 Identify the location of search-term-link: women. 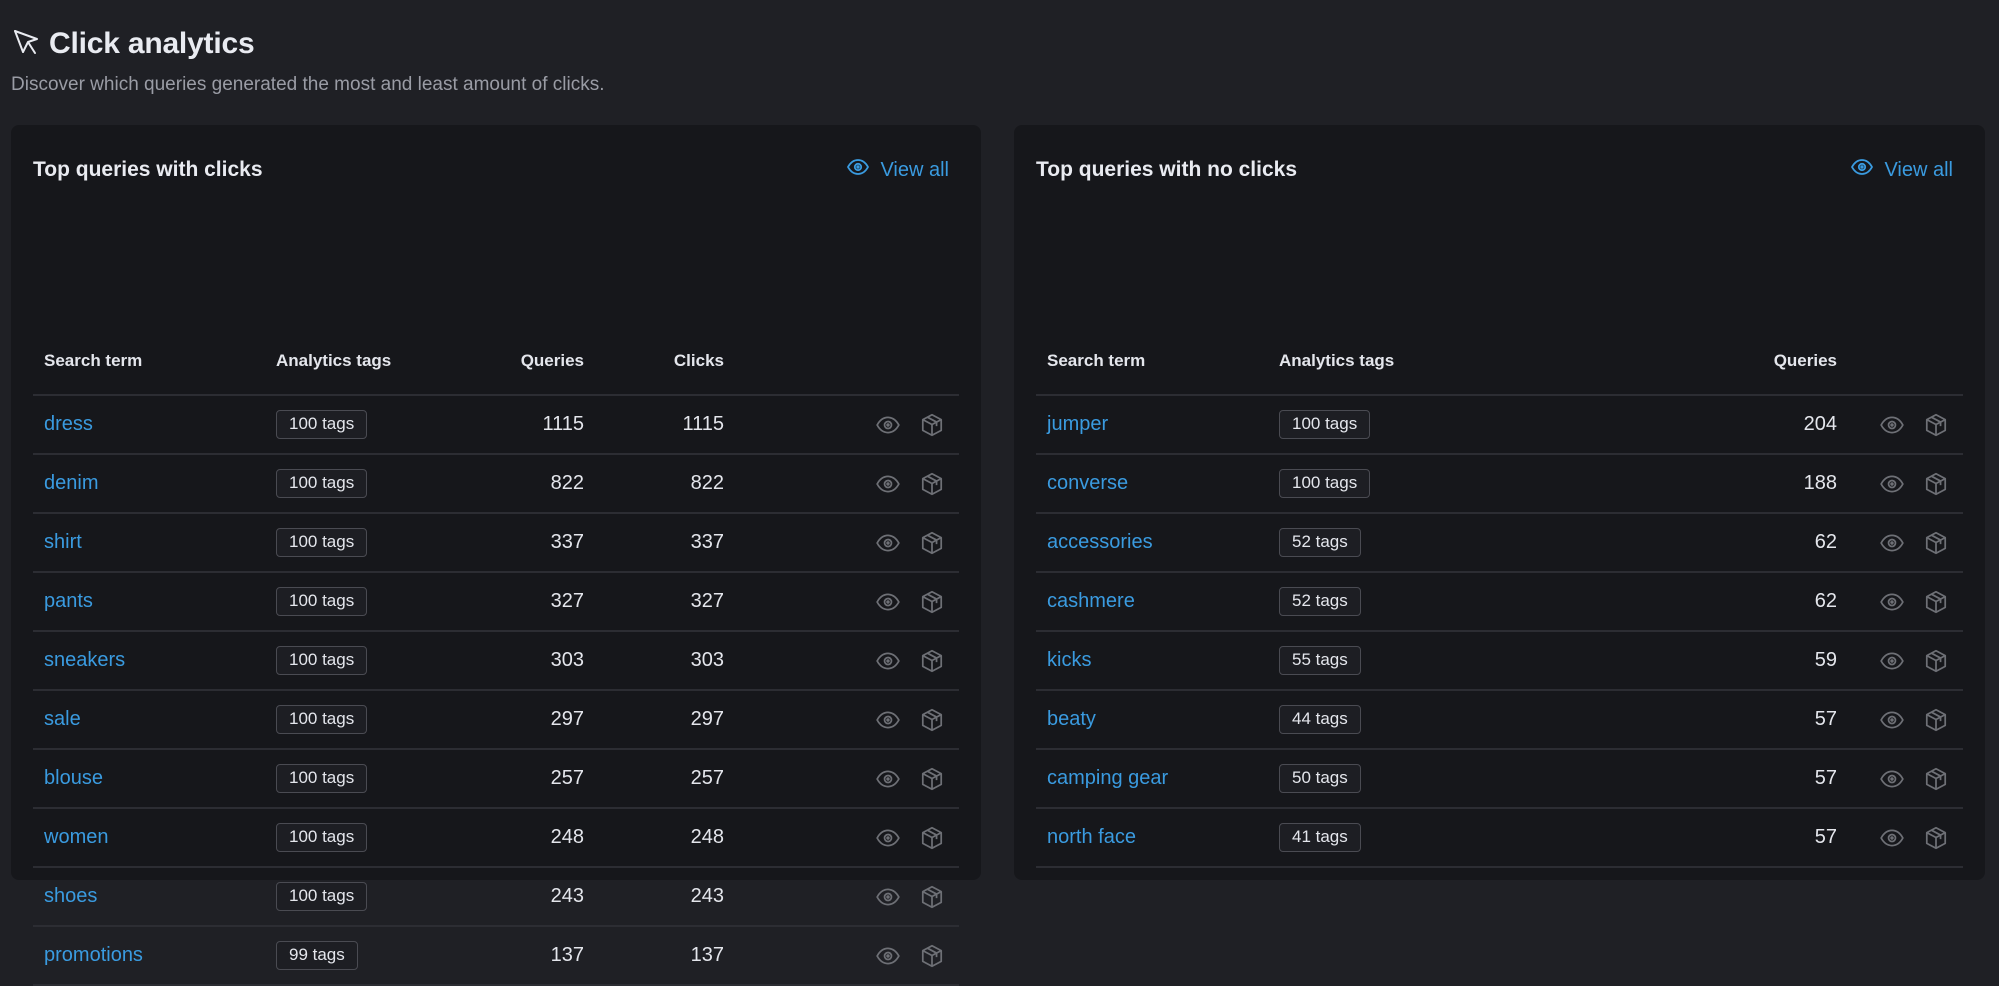
(149, 838).